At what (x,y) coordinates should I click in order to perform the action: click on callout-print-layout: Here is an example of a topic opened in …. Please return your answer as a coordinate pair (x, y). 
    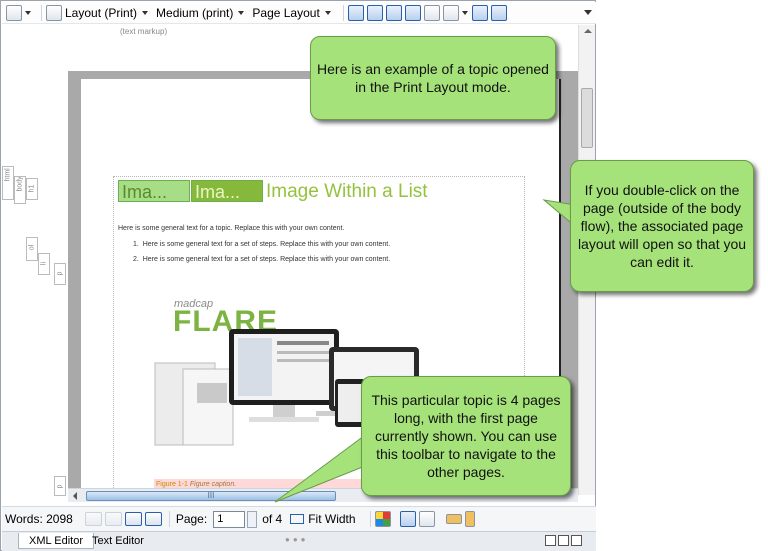
    Looking at the image, I should click on (433, 78).